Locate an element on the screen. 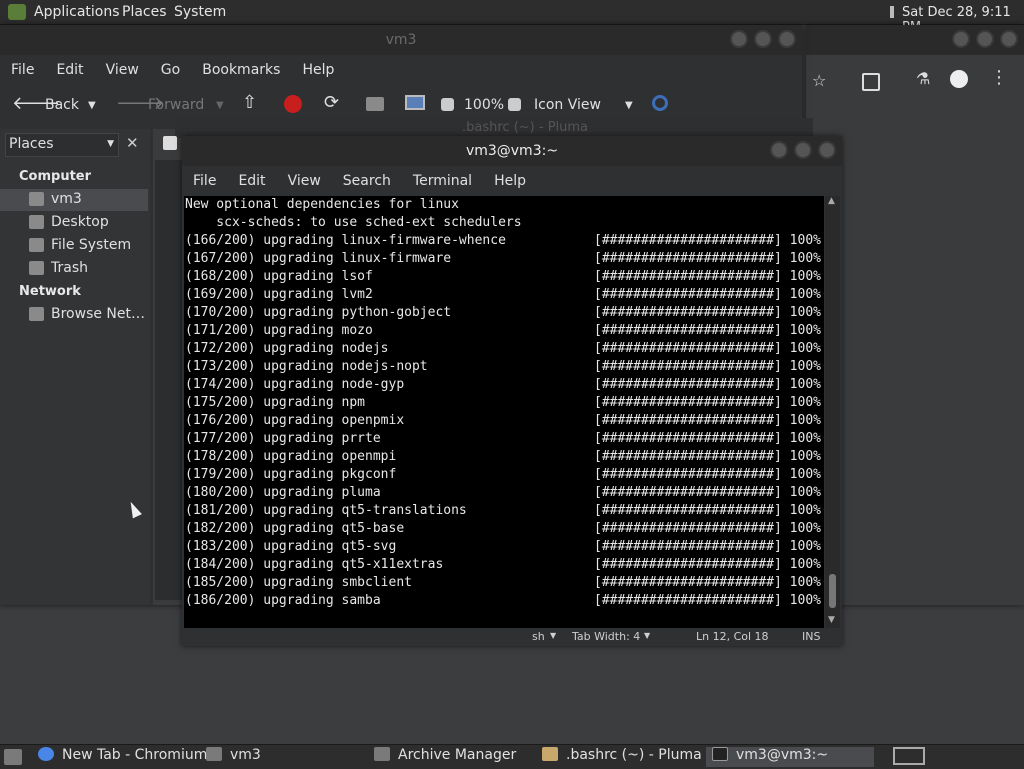  extensions-icon is located at coordinates (871, 82).